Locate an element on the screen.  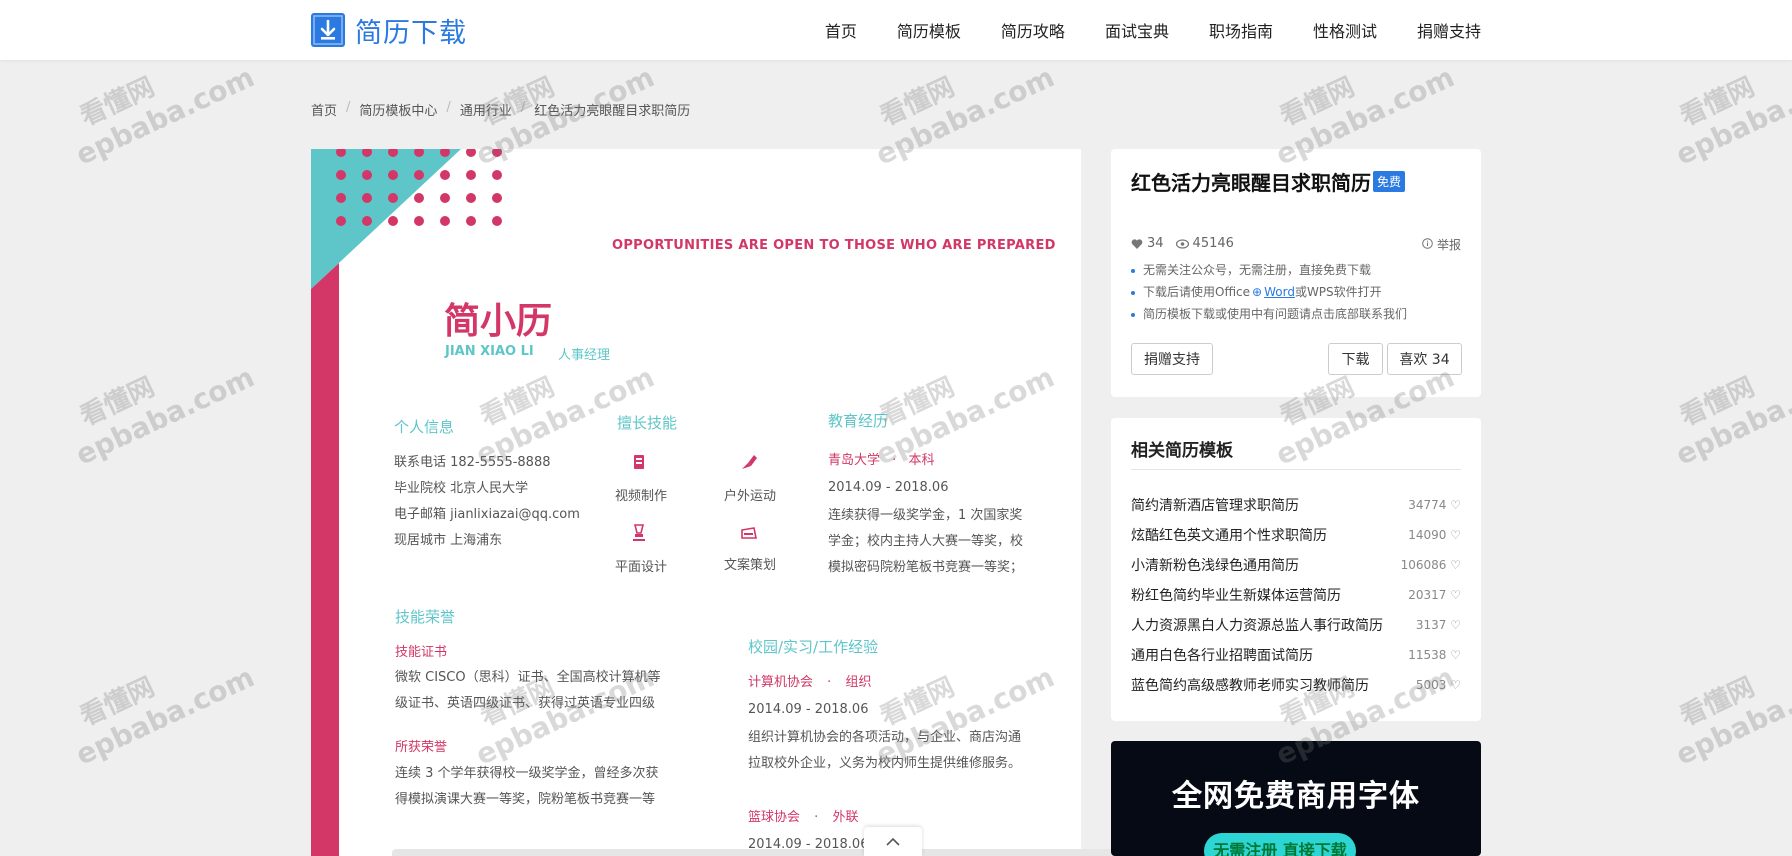
template-title-text: 红色活力亮眼醒目求职简历 is located at coordinates (1251, 183).